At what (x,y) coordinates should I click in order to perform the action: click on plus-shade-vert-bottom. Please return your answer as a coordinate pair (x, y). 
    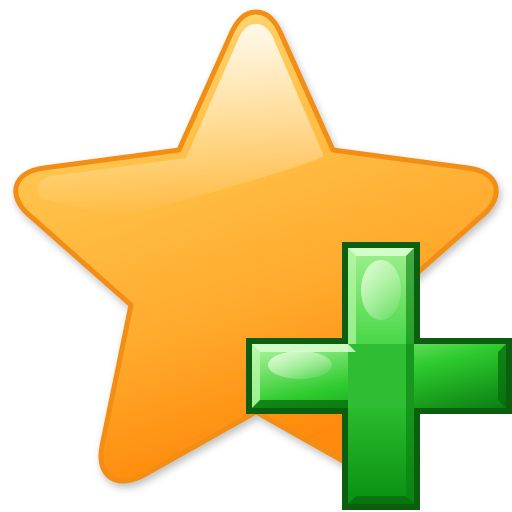
    Looking at the image, I should click on (381, 500).